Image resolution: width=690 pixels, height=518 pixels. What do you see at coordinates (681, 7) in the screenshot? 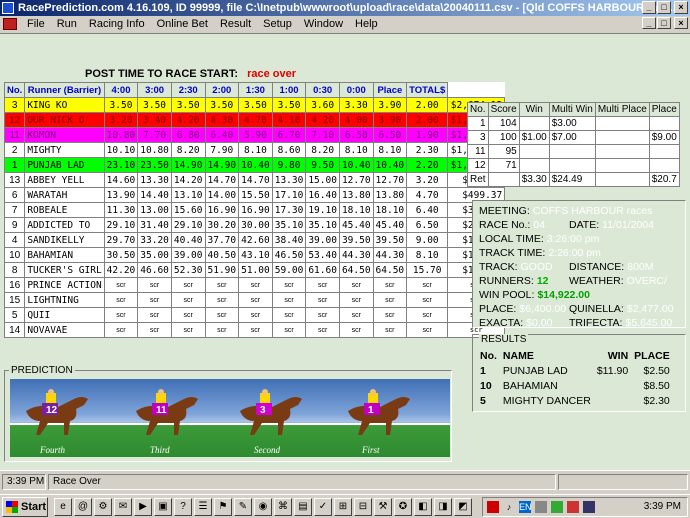
I see `close-button: ×` at bounding box center [681, 7].